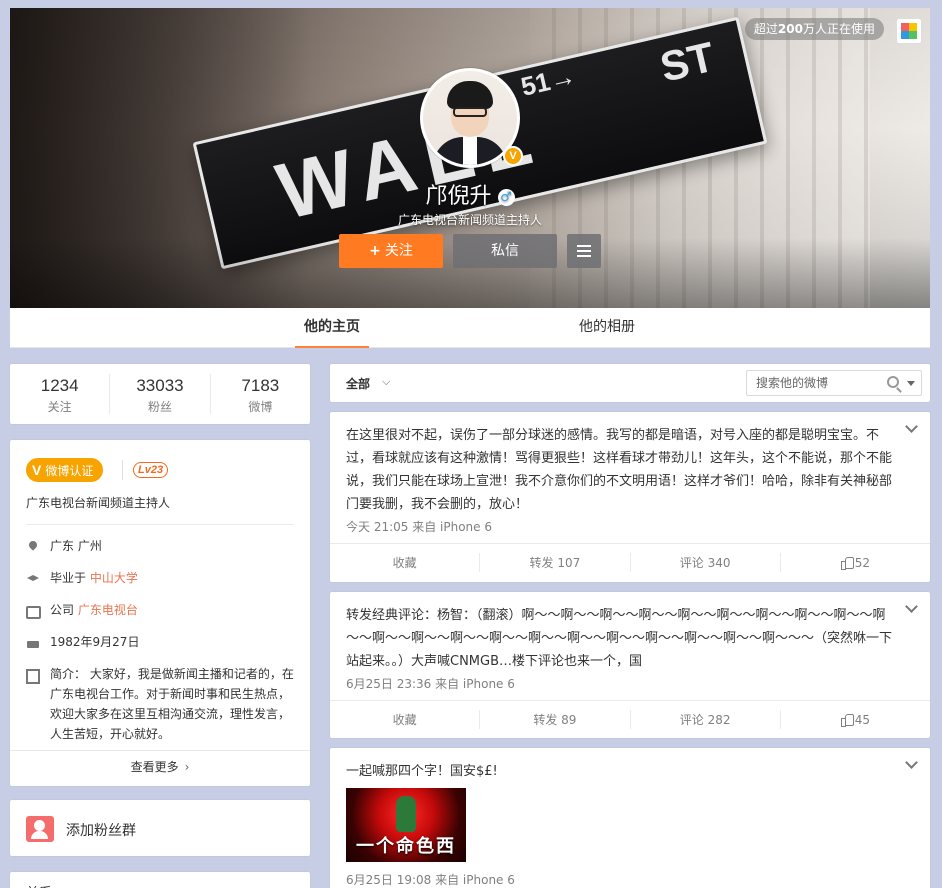 The height and width of the screenshot is (888, 942). I want to click on tab-album: 他的相册, so click(607, 328).